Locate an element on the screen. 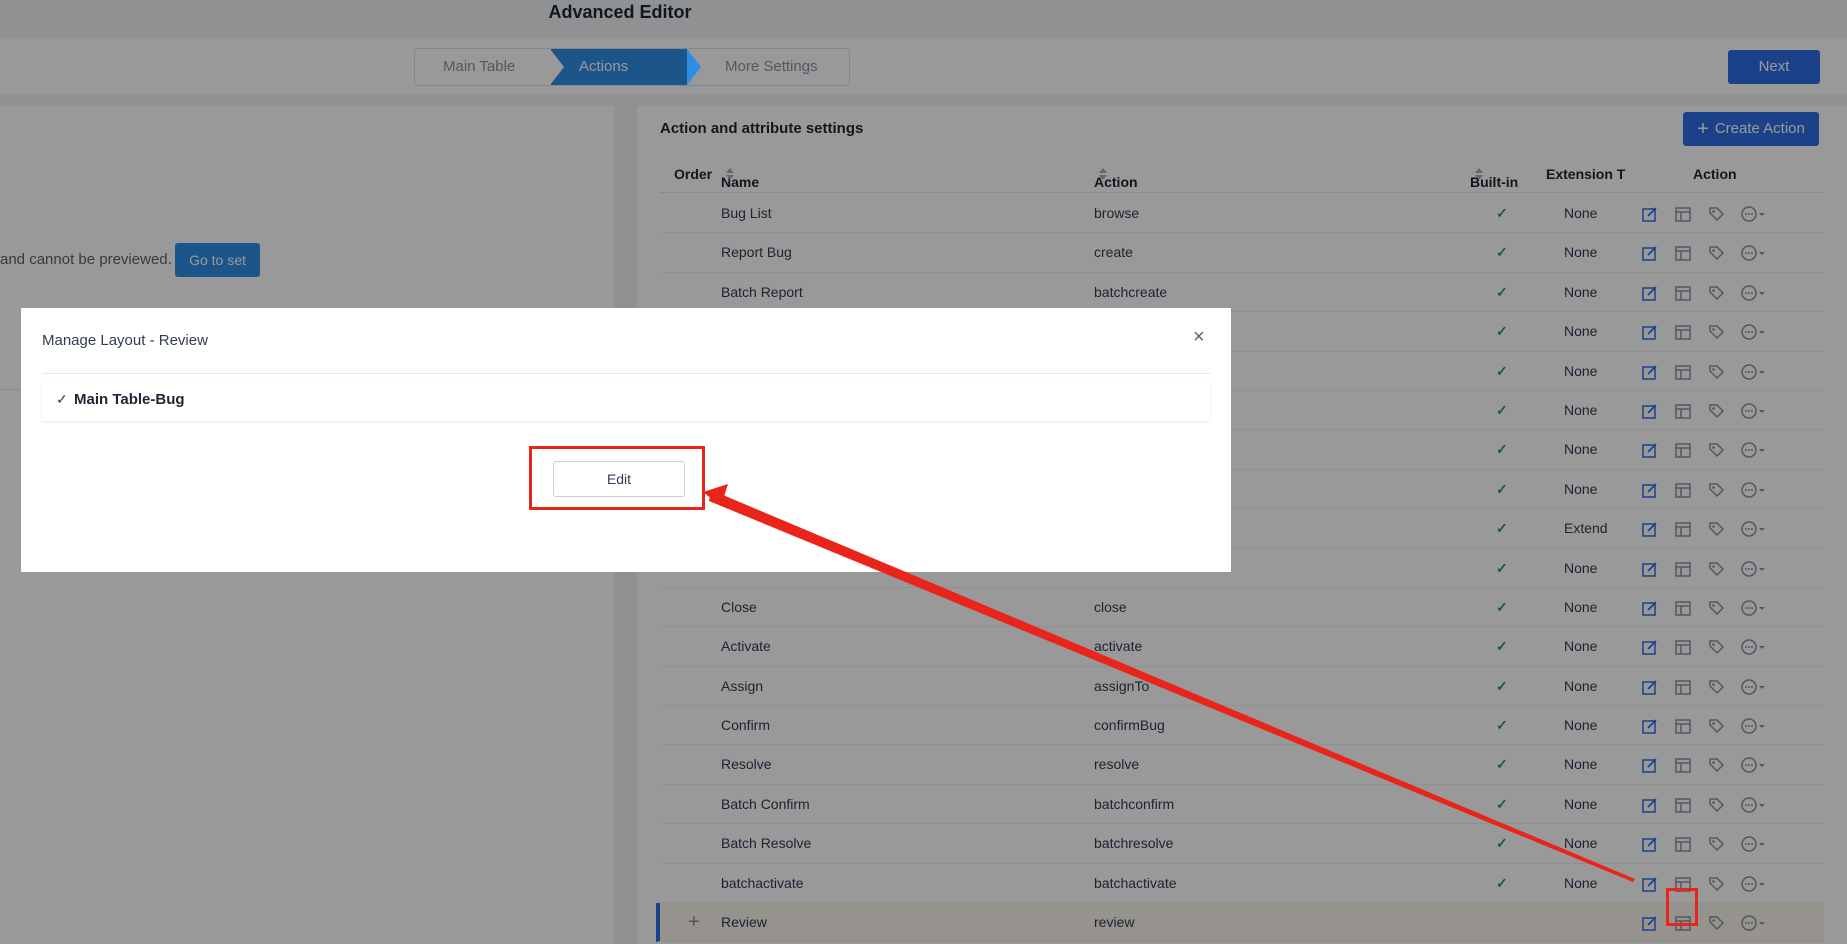 The image size is (1847, 944). modal-title: Manage Layout - Review is located at coordinates (125, 340).